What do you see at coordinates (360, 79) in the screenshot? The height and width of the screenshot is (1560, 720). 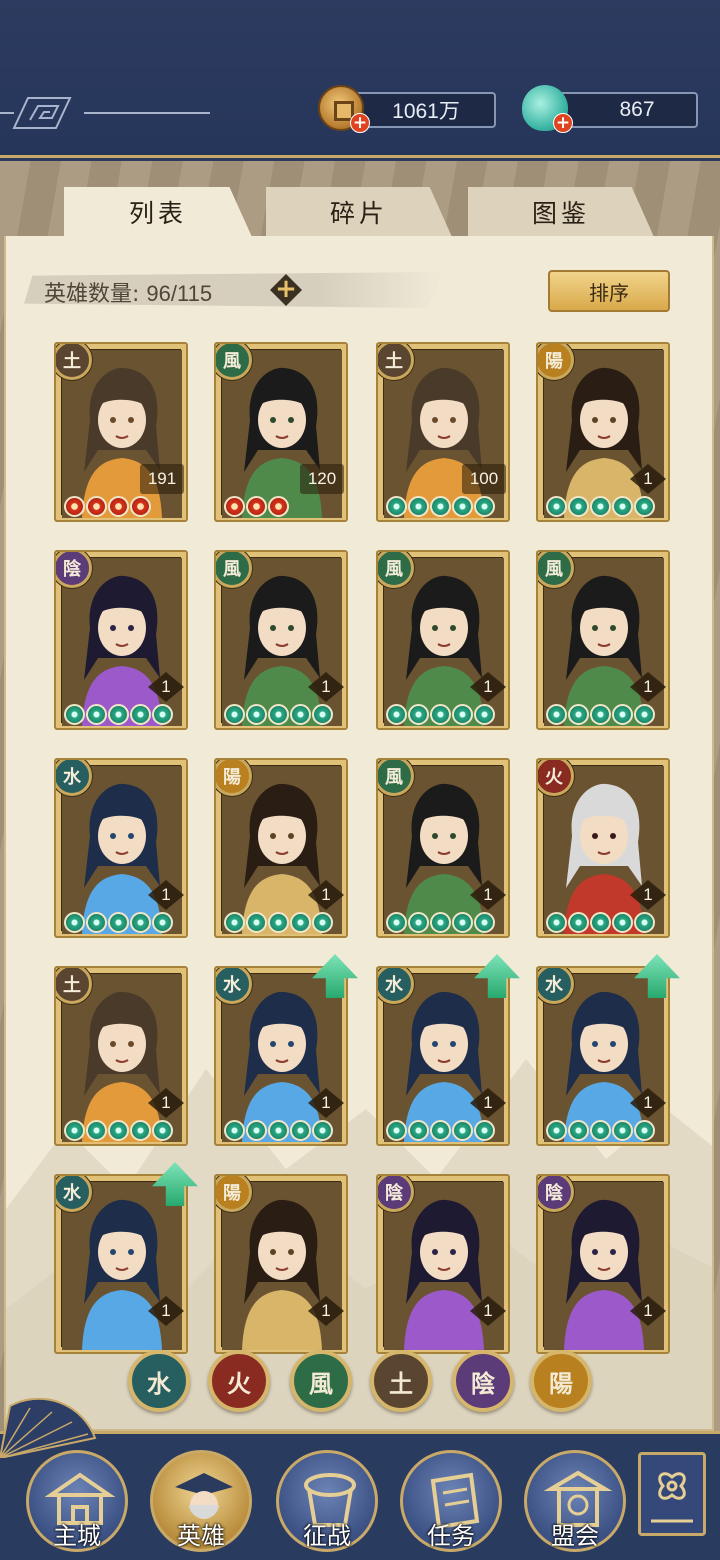 I see `top-bar` at bounding box center [360, 79].